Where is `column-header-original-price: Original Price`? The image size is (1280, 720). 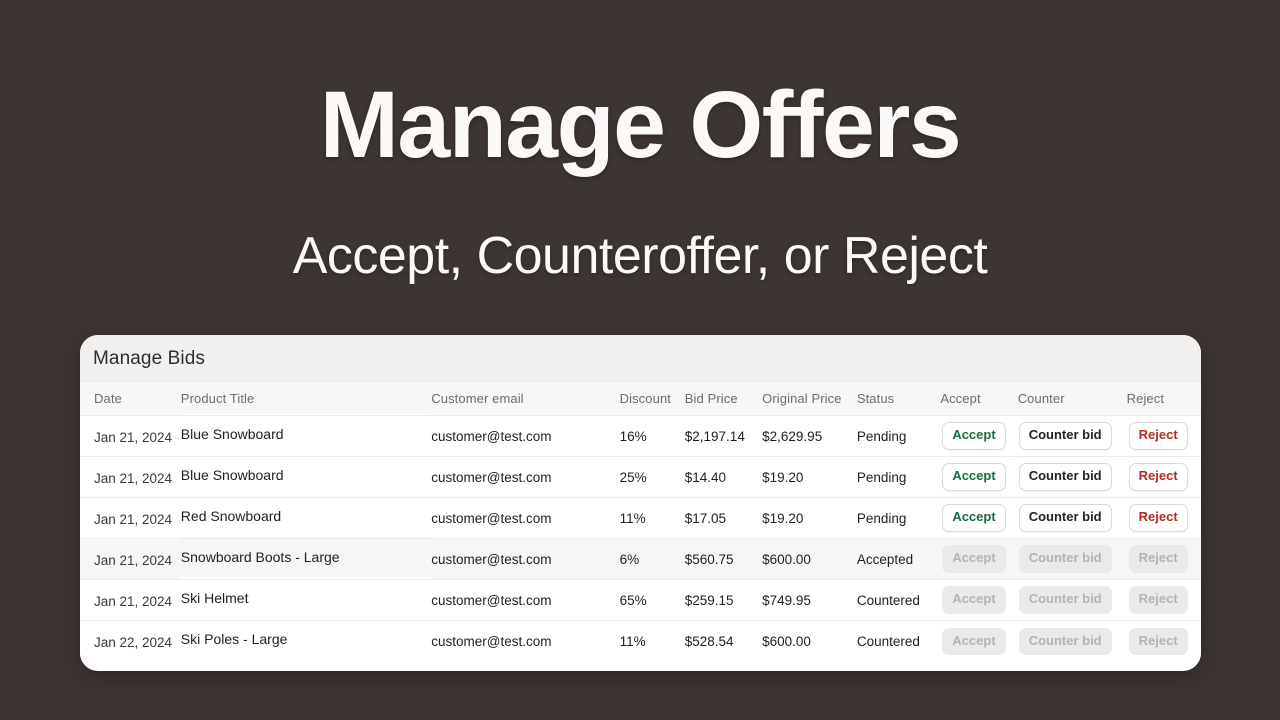 column-header-original-price: Original Price is located at coordinates (802, 398).